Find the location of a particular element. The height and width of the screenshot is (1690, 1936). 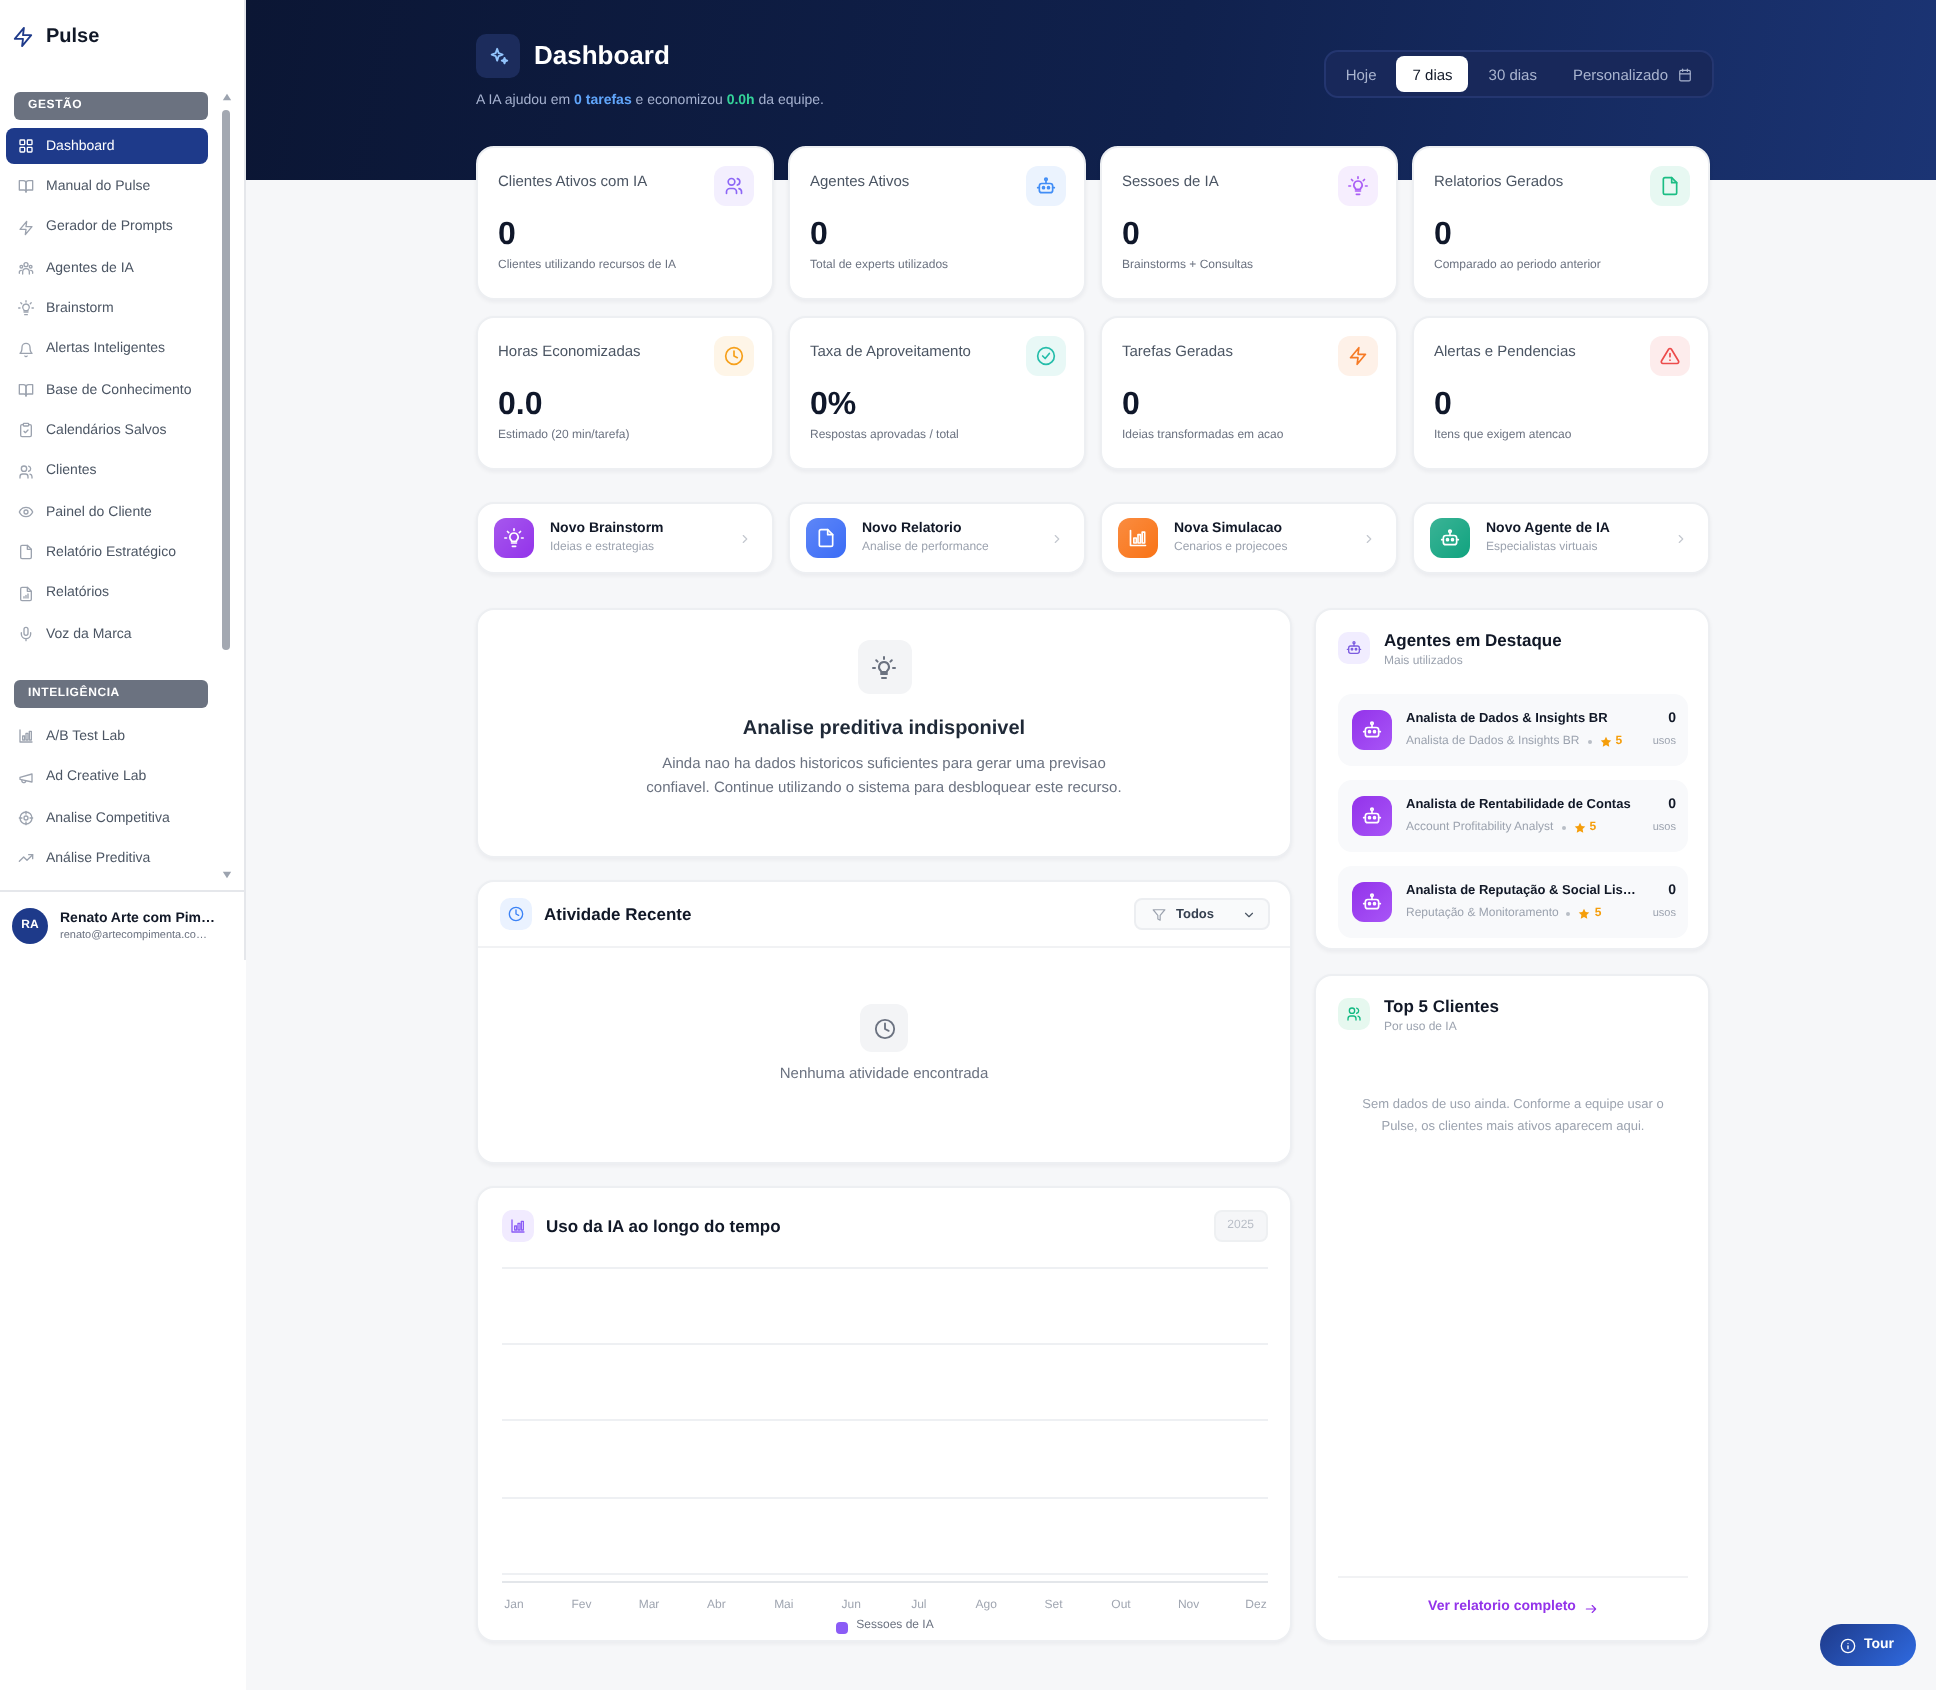

group-icon is located at coordinates (26, 268).